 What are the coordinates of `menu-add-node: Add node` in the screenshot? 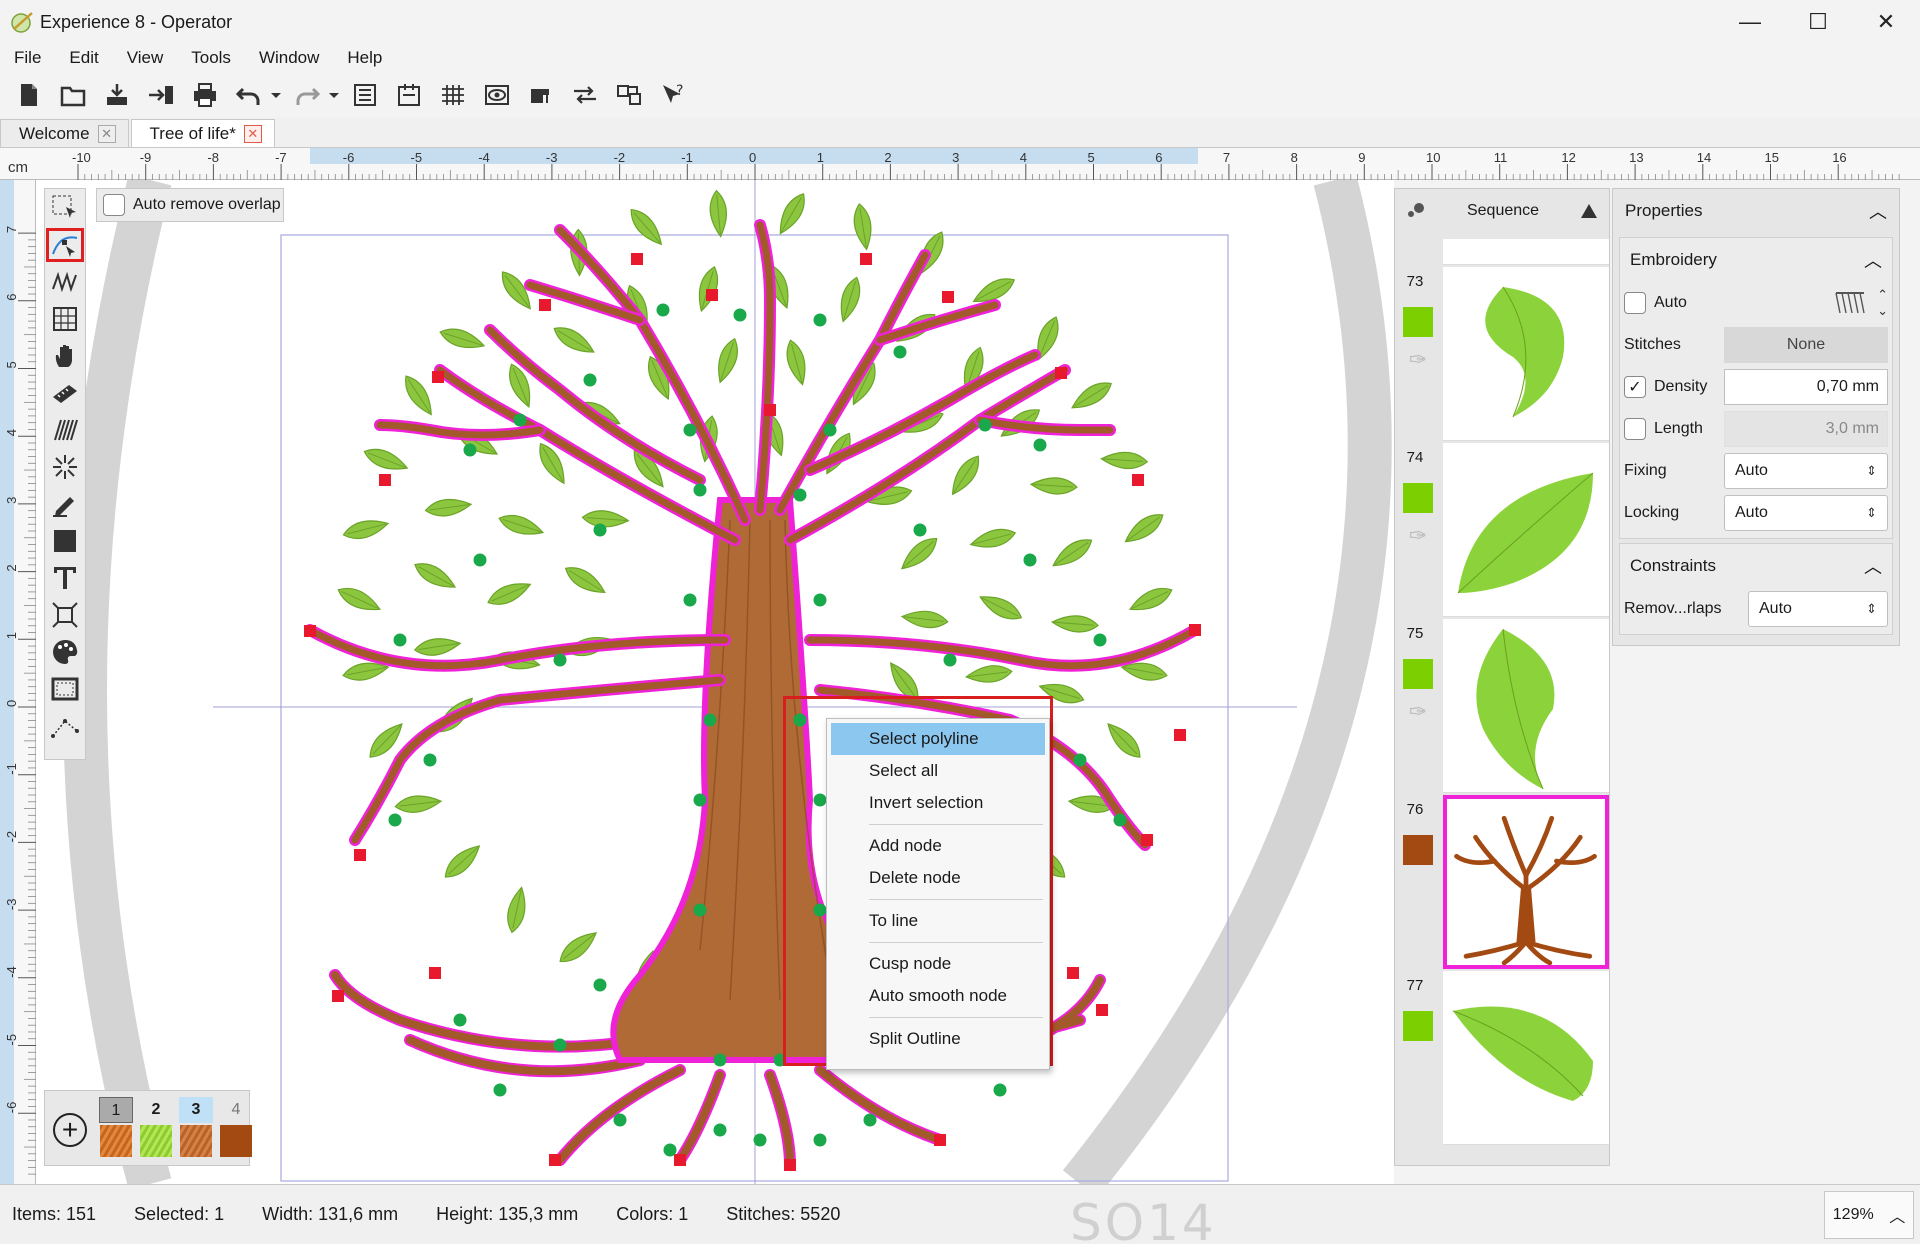 It's located at (938, 846).